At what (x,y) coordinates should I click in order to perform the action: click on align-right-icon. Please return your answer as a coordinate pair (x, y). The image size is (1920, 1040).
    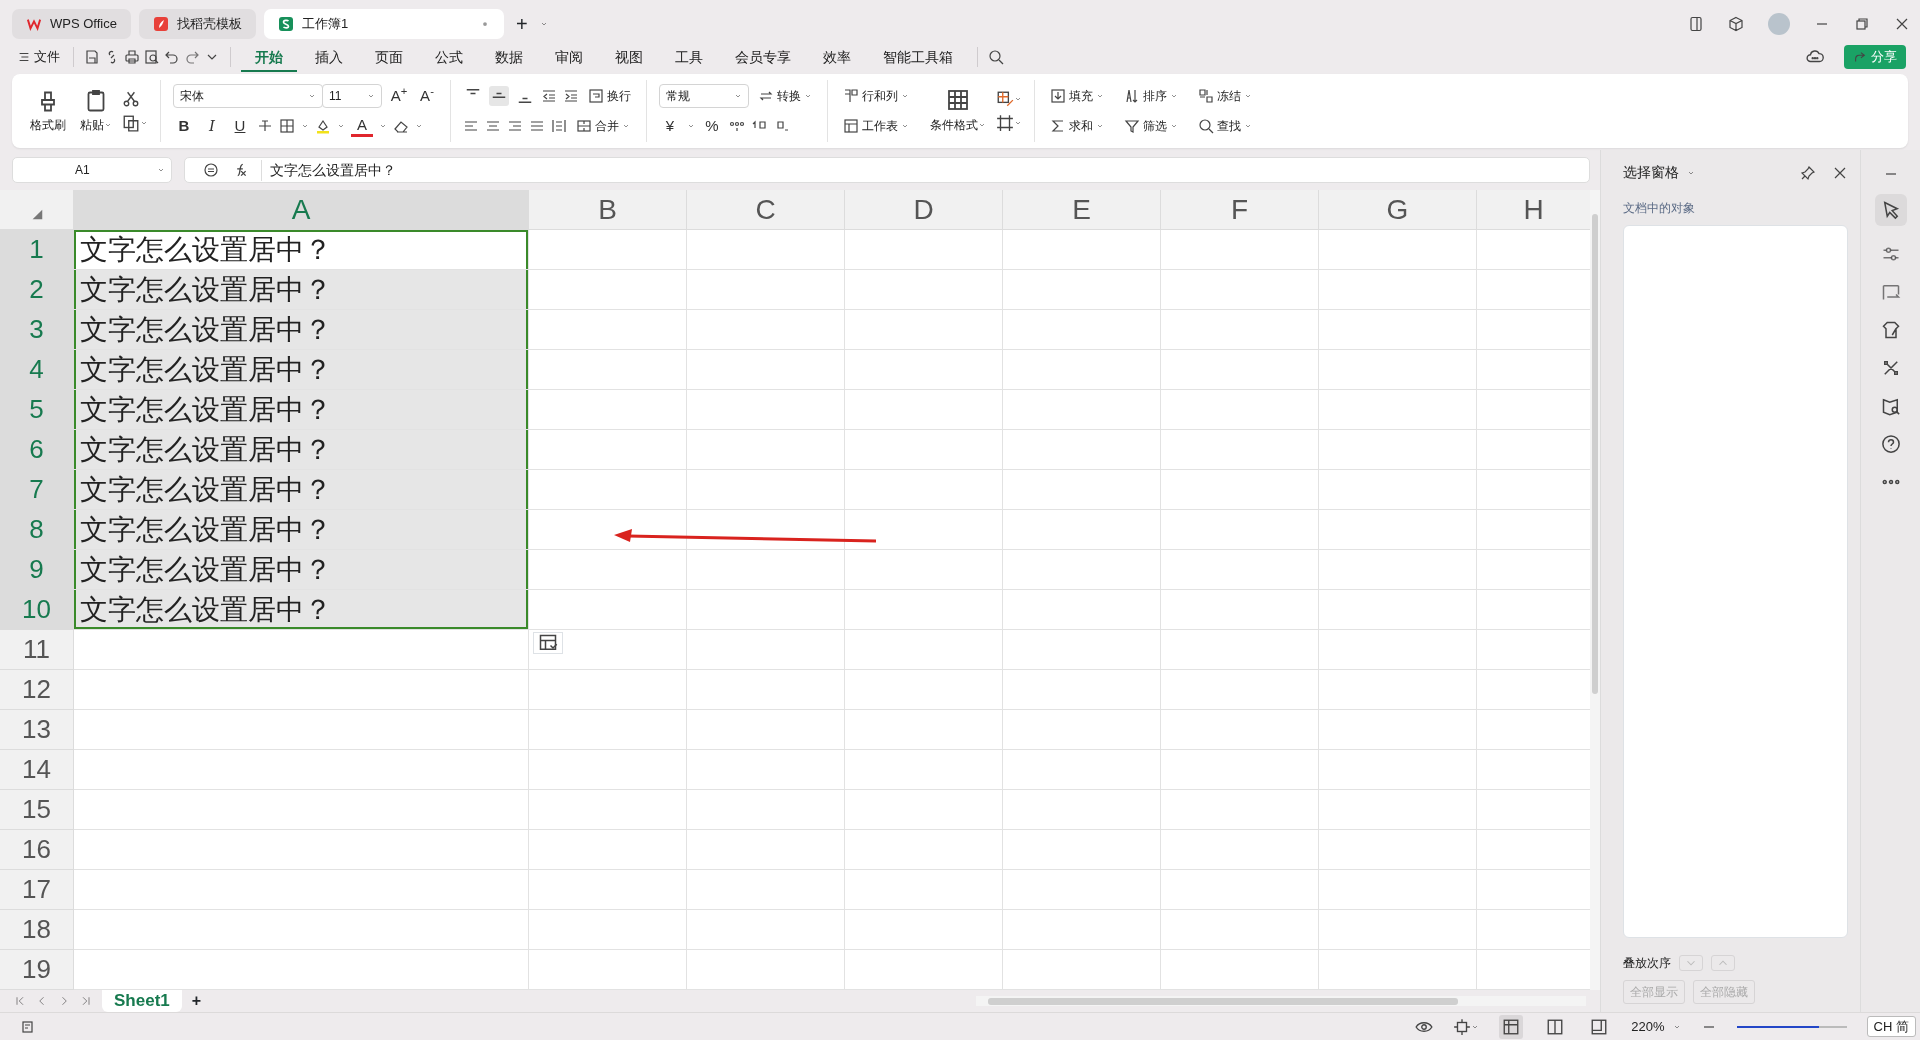
    Looking at the image, I should click on (515, 126).